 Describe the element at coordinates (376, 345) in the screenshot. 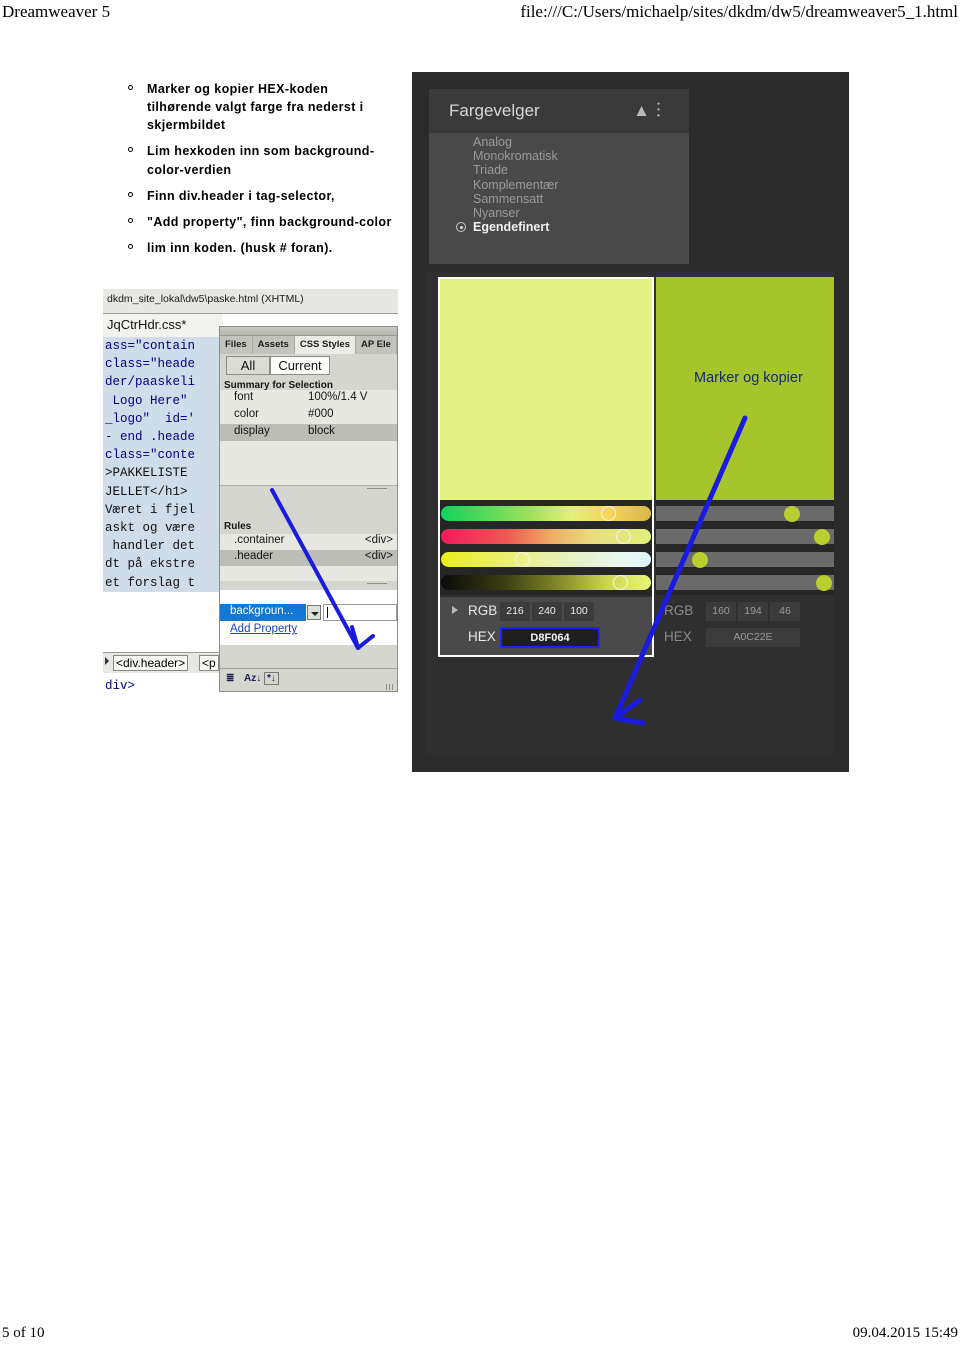

I see `tab-ap-elements: AP Ele` at that location.